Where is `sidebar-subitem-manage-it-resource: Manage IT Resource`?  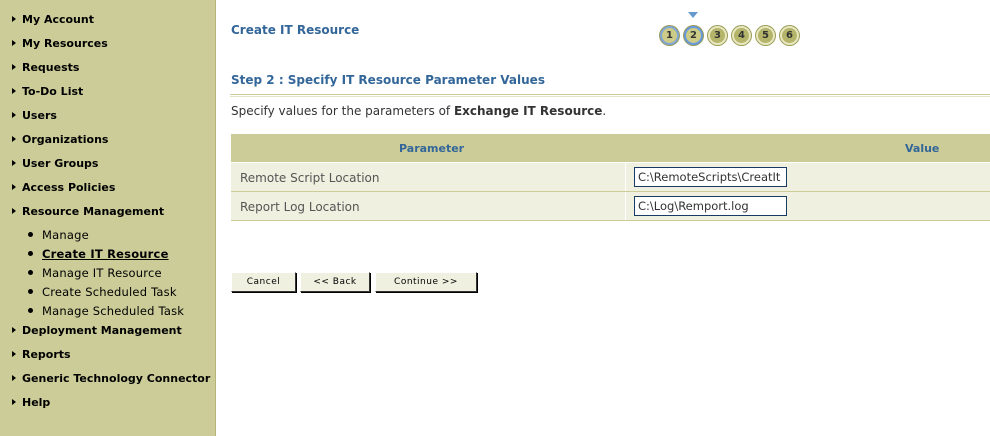
sidebar-subitem-manage-it-resource: Manage IT Resource is located at coordinates (95, 273).